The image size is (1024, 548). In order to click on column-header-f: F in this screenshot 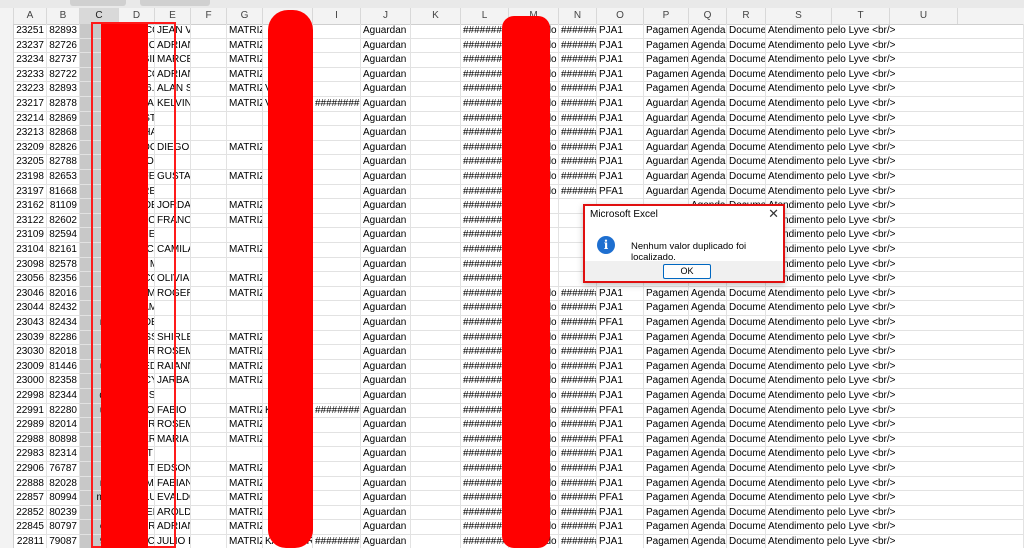, I will do `click(209, 16)`.